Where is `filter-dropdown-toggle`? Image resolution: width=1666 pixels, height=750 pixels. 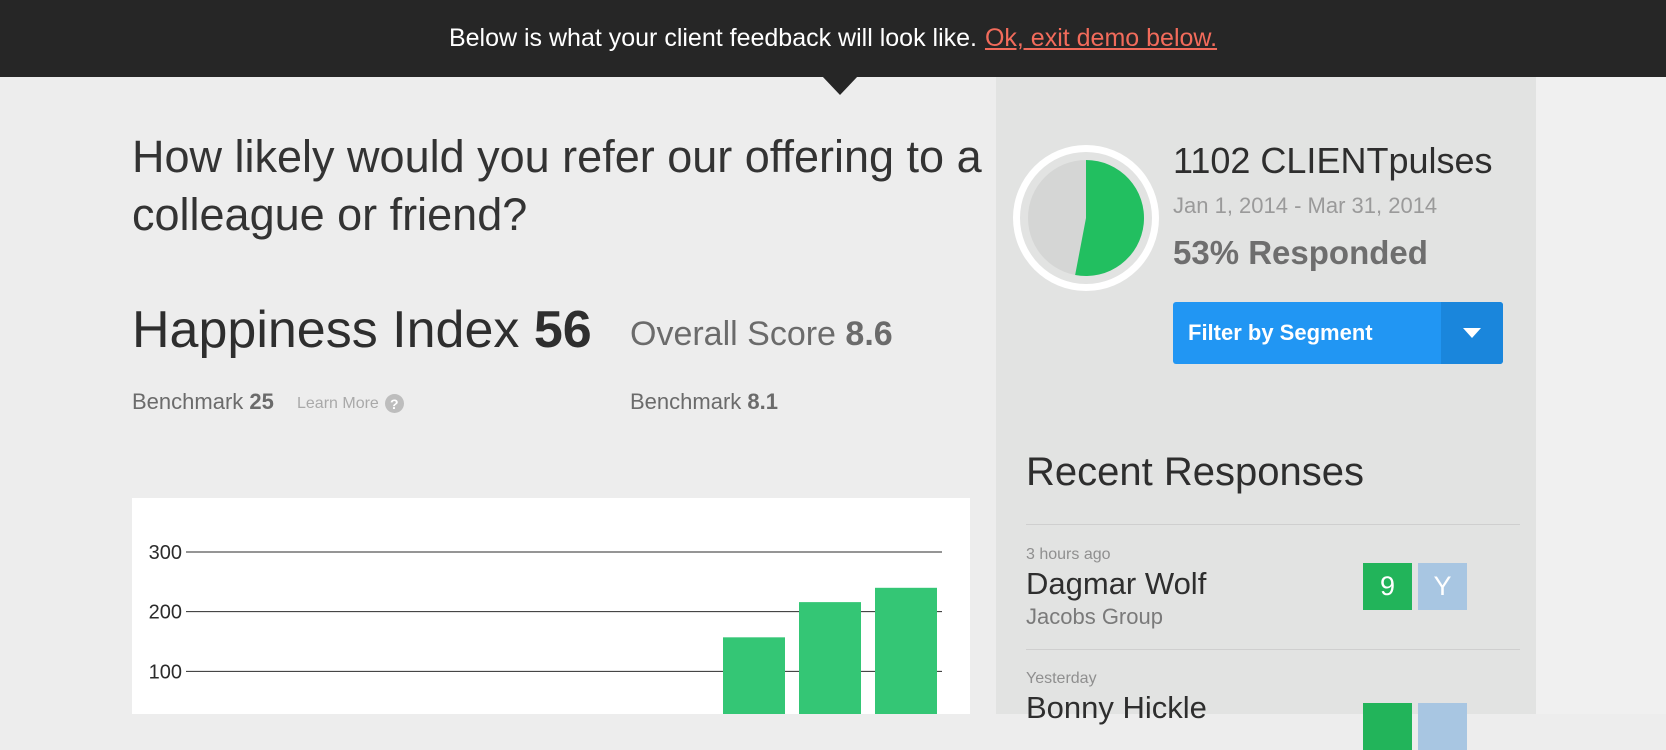
filter-dropdown-toggle is located at coordinates (1472, 333).